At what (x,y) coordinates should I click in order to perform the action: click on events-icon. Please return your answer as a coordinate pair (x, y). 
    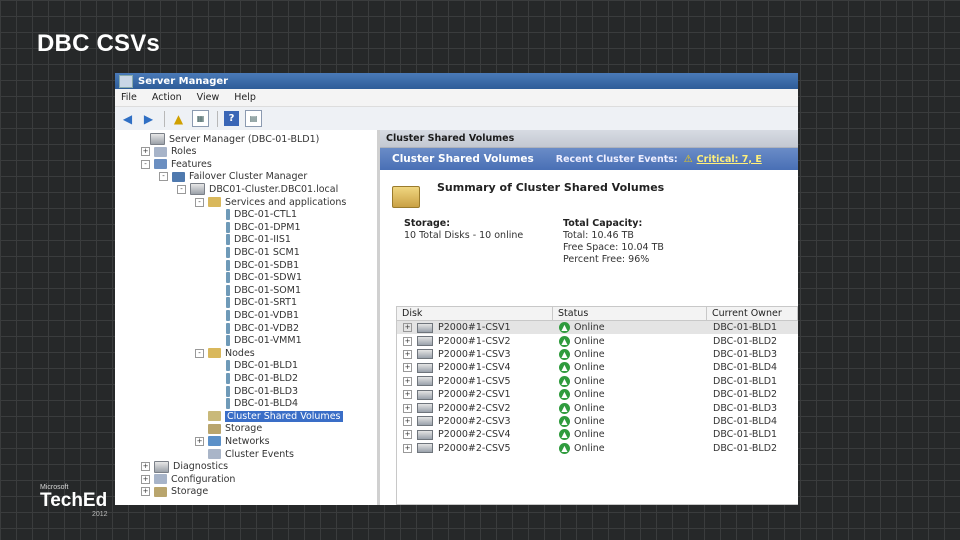
    Looking at the image, I should click on (214, 454).